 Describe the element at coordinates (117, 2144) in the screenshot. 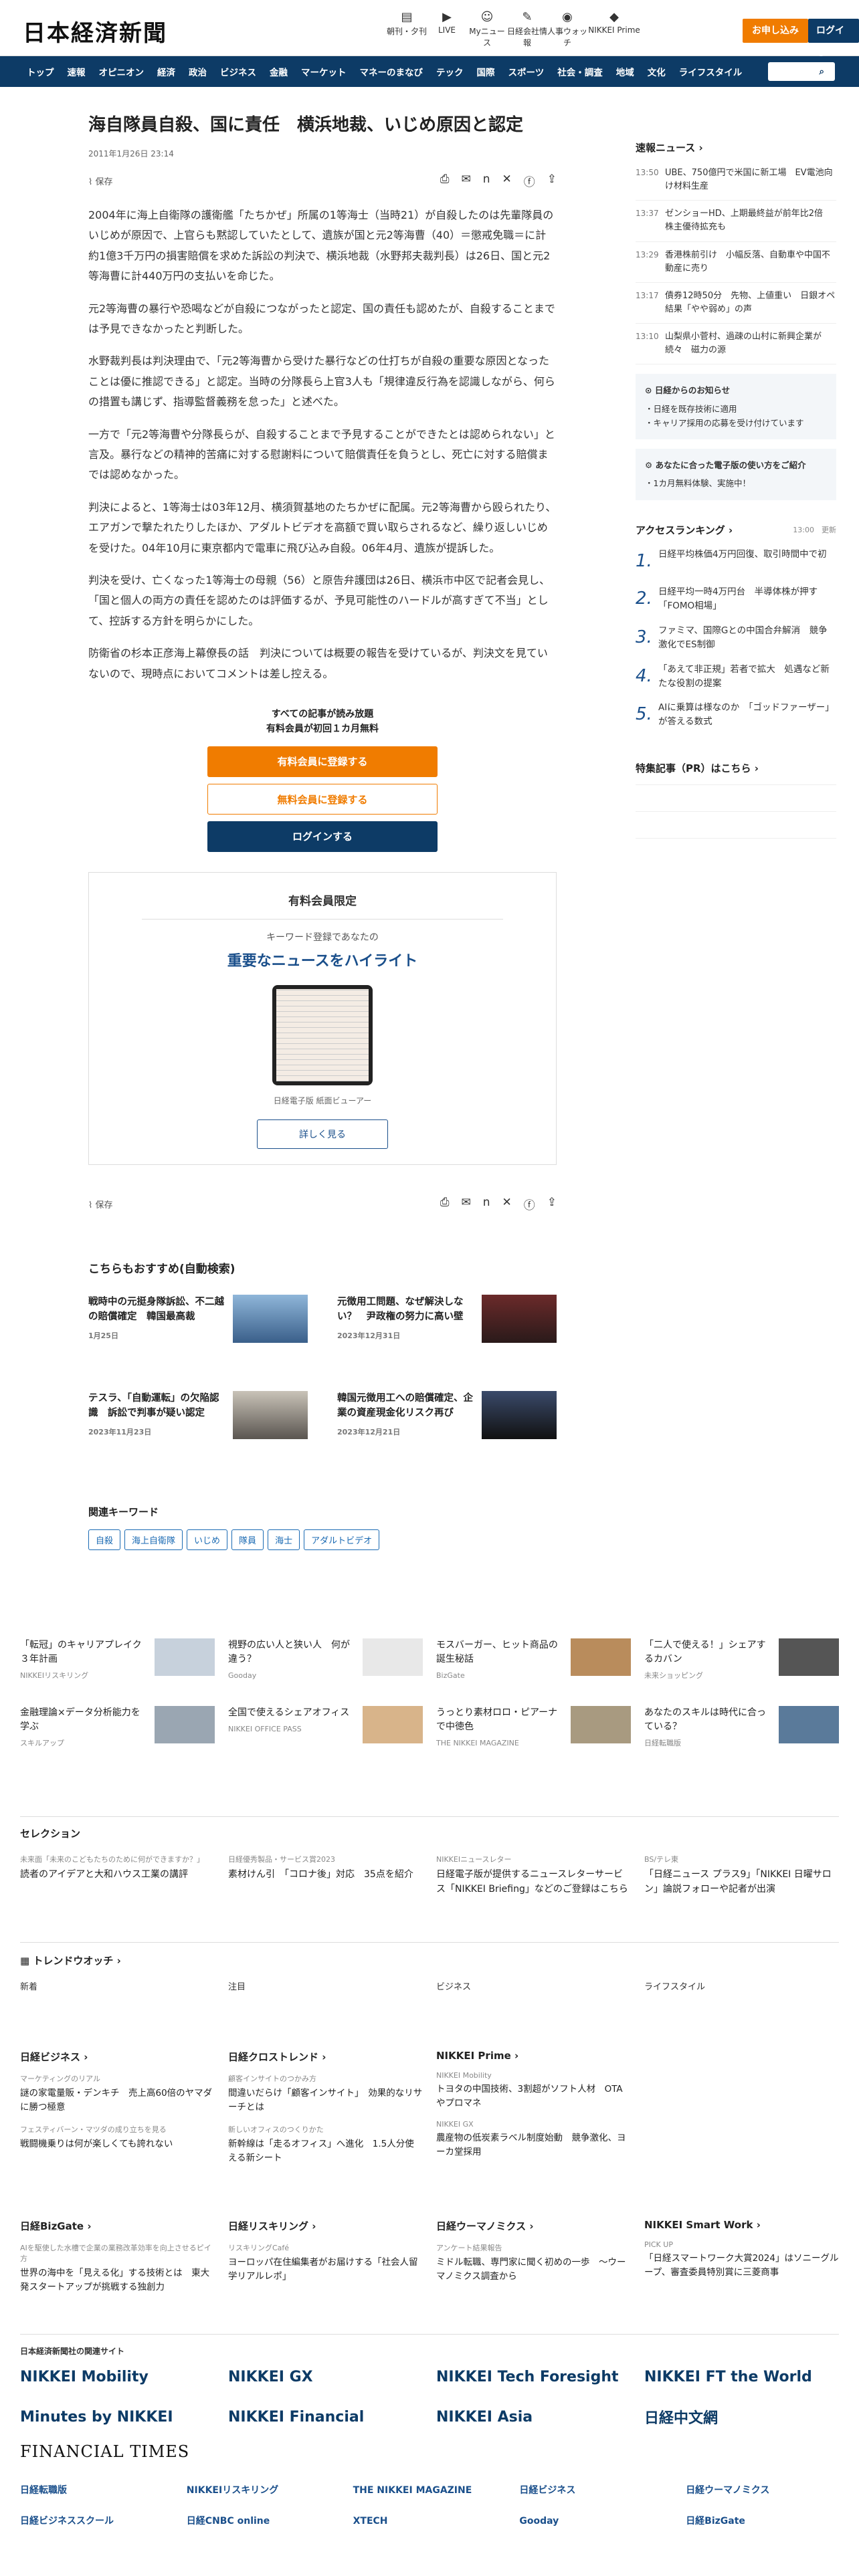

I see `brand-text: 戦闘機乗りは何が楽しくても誇れない` at that location.